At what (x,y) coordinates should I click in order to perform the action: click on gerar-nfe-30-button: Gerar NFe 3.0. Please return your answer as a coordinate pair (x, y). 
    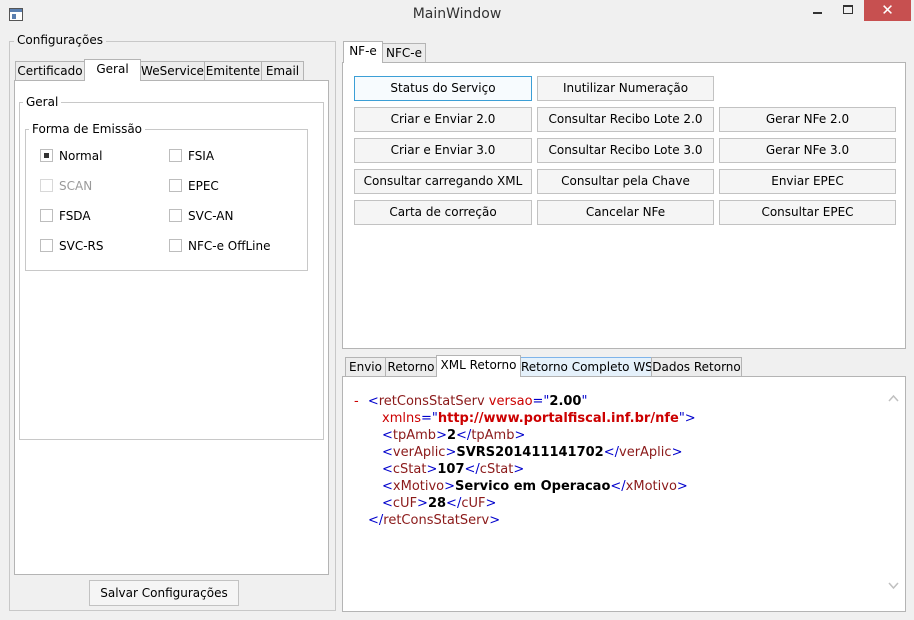
    Looking at the image, I should click on (807, 150).